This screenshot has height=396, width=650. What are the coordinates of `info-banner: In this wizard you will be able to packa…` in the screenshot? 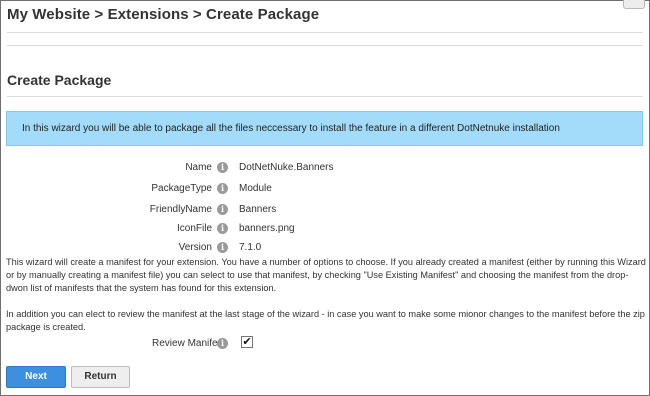 It's located at (324, 128).